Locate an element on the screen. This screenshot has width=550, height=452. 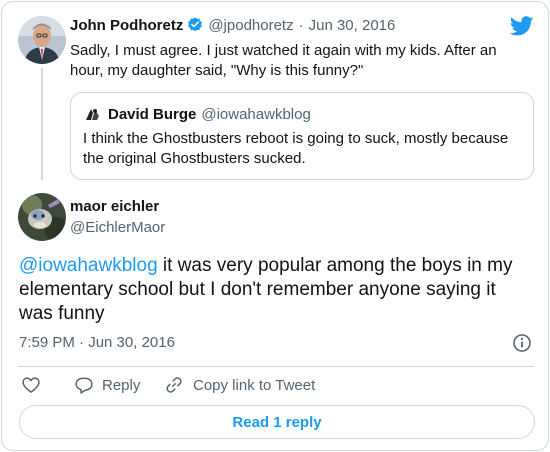
avatar-john-podhoretz is located at coordinates (42, 40).